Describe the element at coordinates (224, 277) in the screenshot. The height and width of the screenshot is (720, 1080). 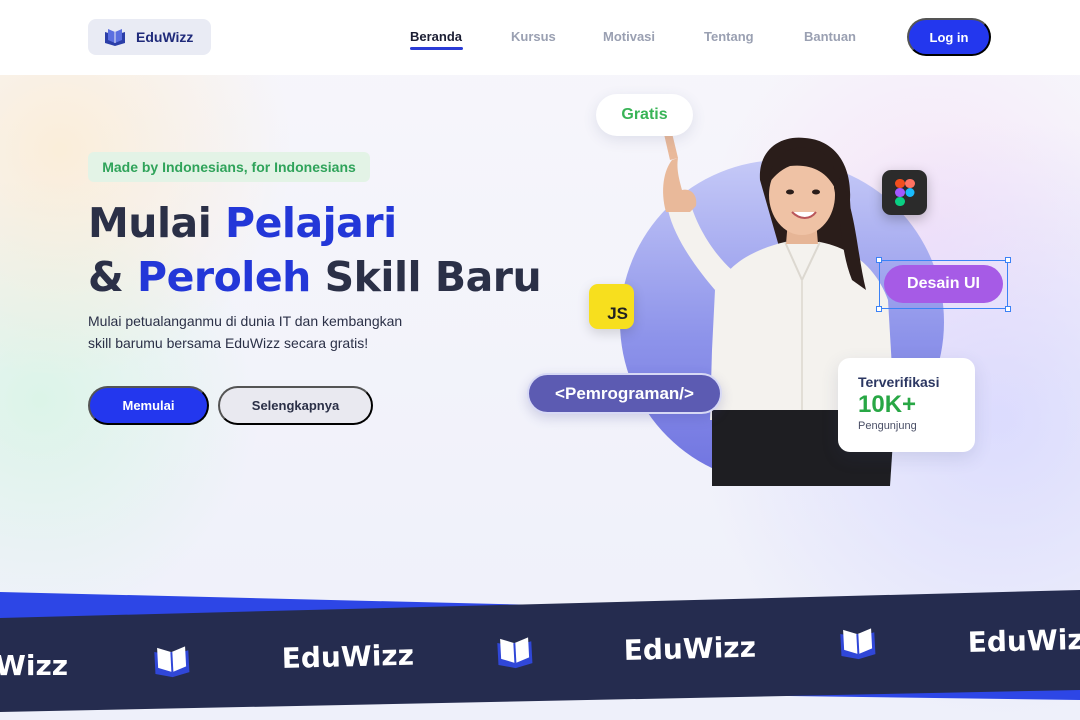
I see `headline-accent-2: Peroleh` at that location.